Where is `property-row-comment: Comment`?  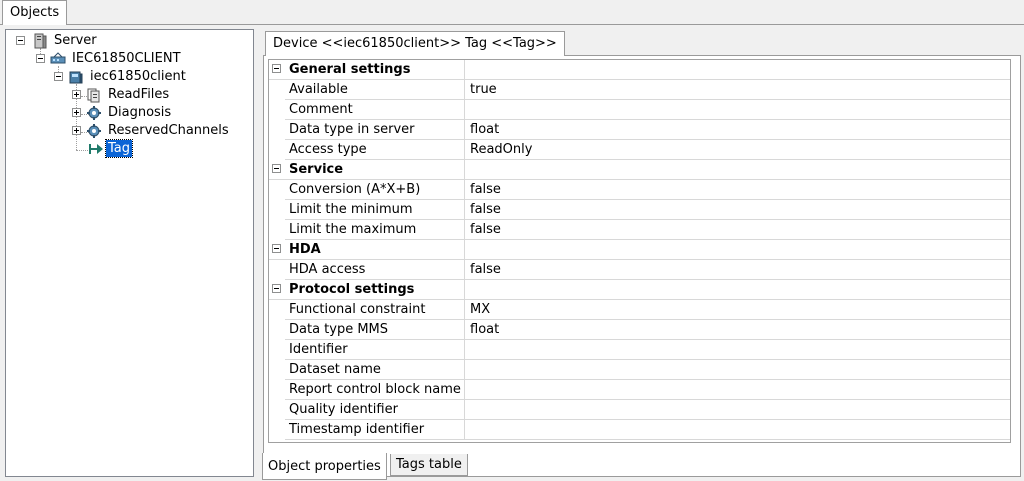 property-row-comment: Comment is located at coordinates (639, 110).